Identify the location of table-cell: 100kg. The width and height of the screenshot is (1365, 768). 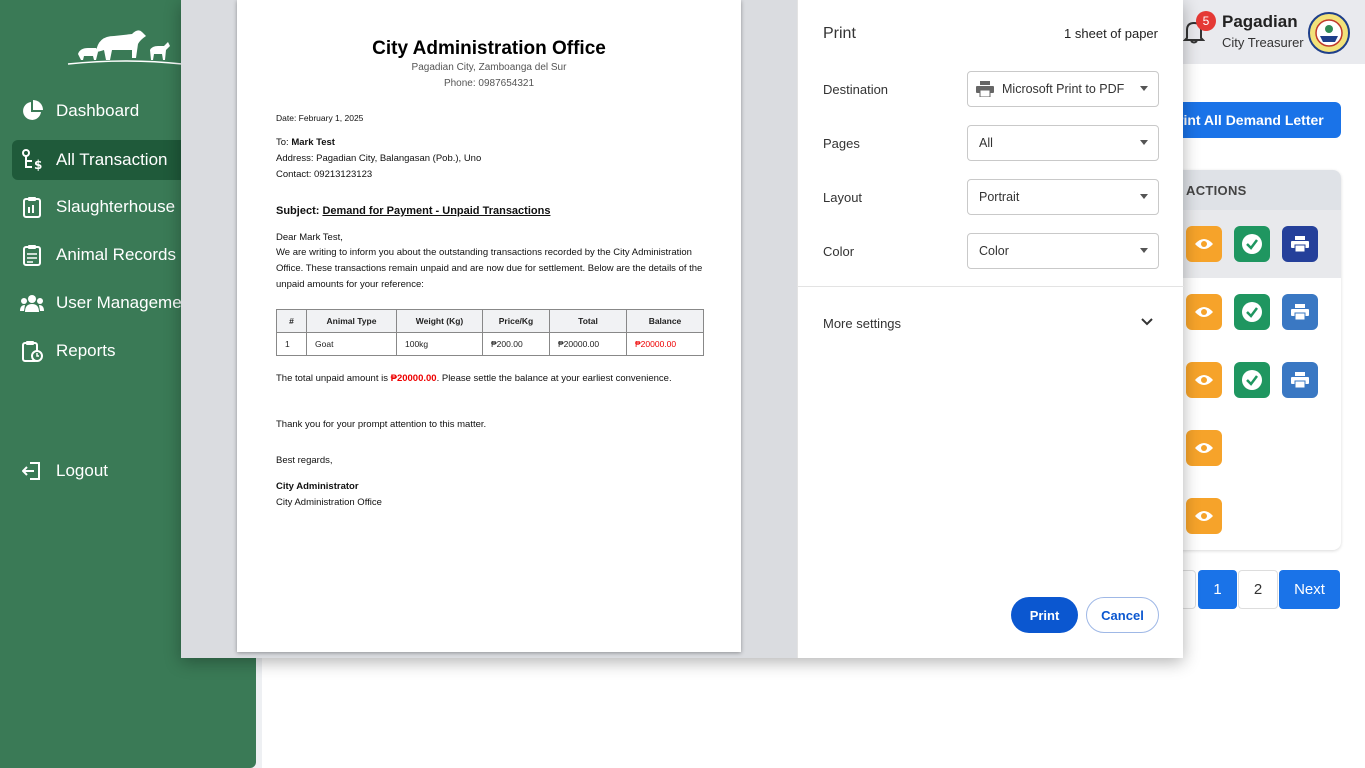
(439, 344).